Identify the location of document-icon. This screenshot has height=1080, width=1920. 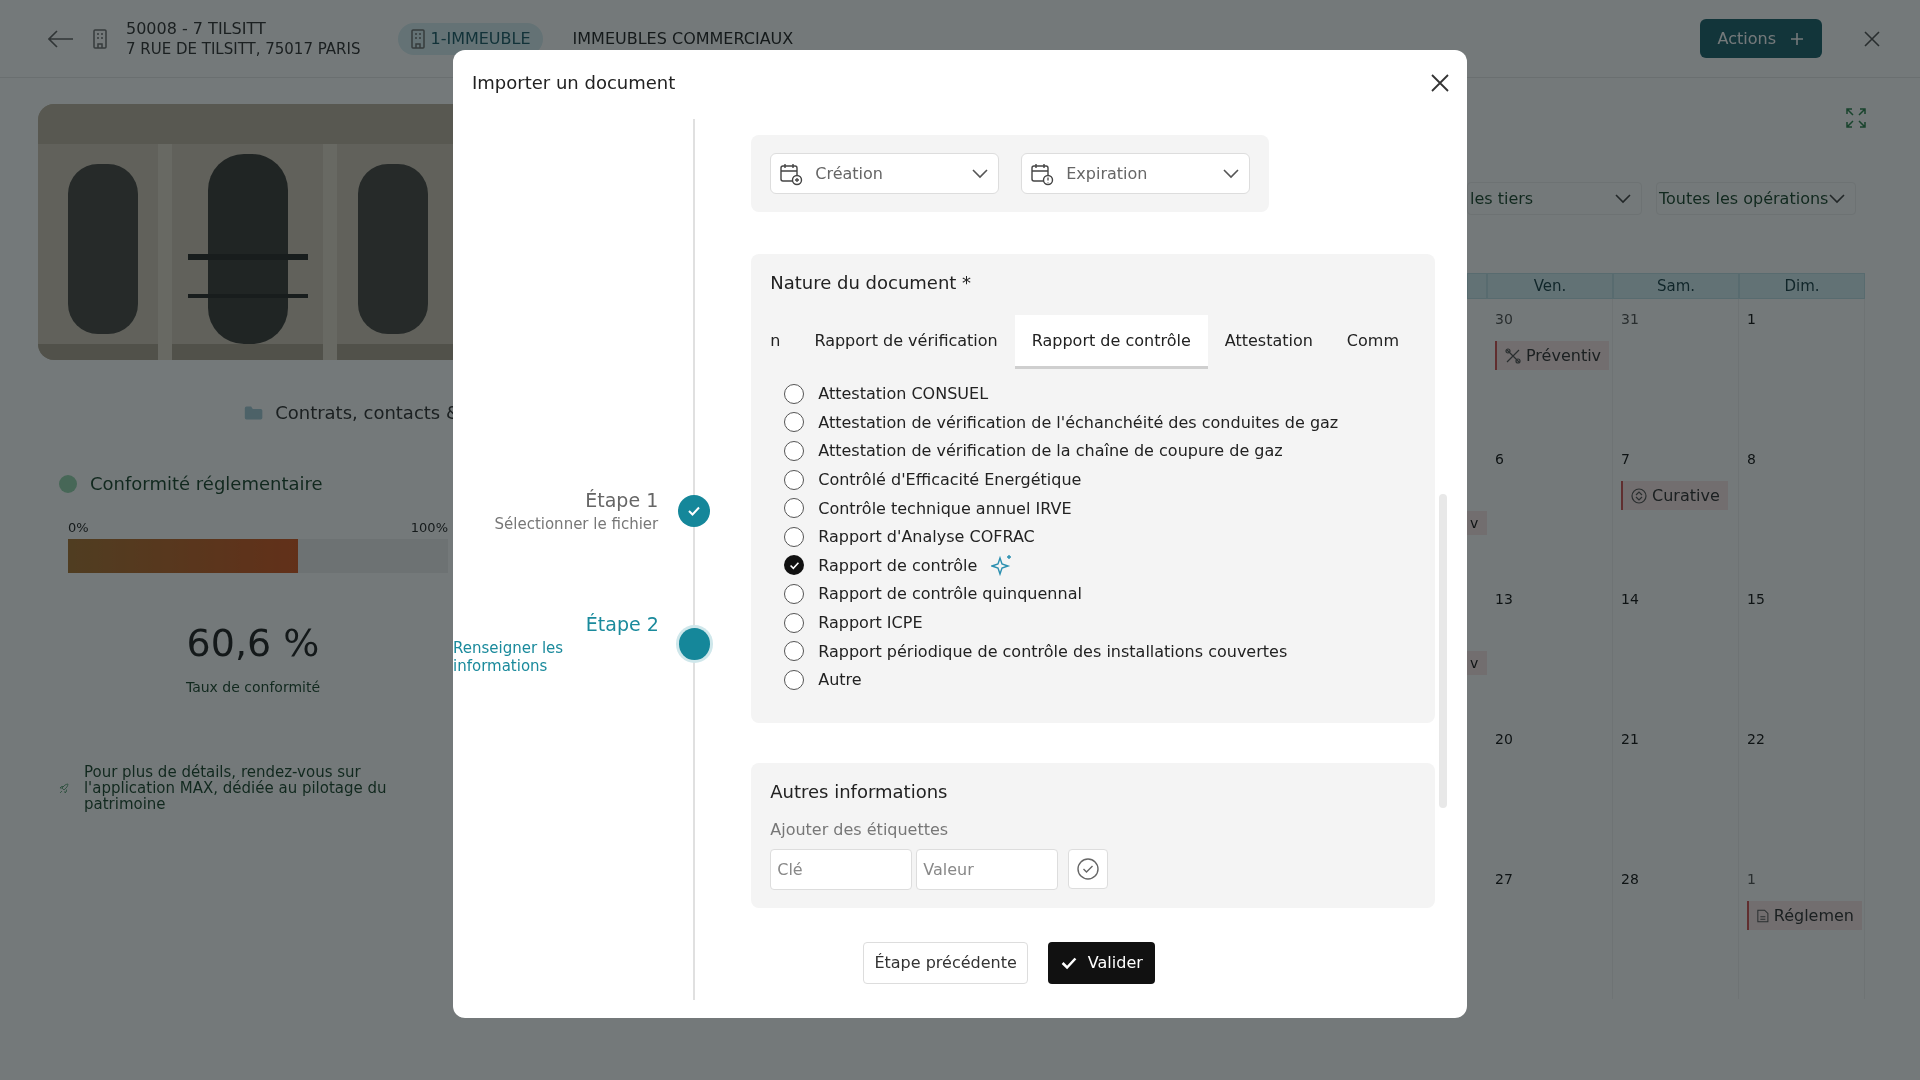
(1763, 915).